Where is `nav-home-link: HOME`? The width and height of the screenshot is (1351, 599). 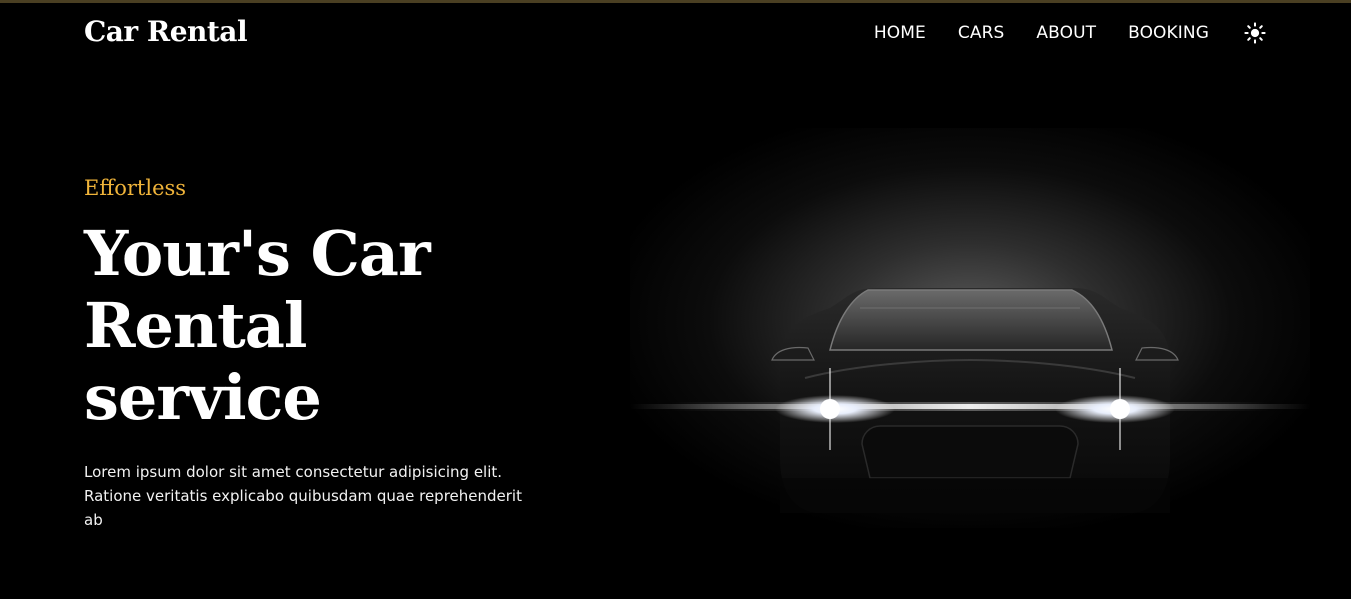
nav-home-link: HOME is located at coordinates (900, 33).